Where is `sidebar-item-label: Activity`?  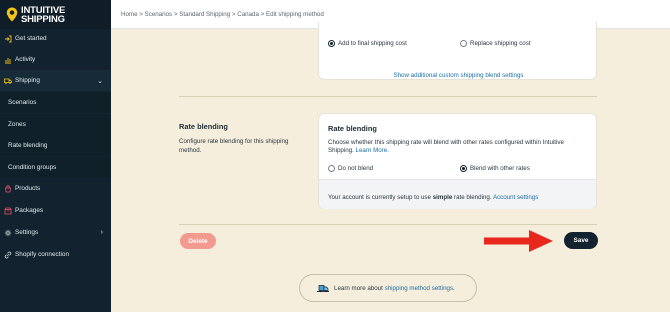 sidebar-item-label: Activity is located at coordinates (25, 59).